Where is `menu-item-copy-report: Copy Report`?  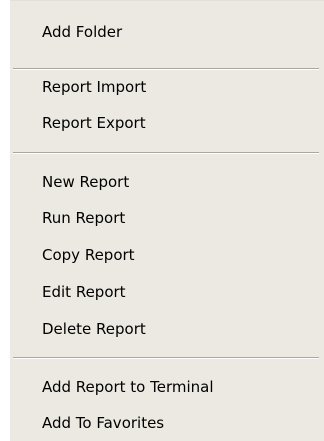
menu-item-copy-report: Copy Report is located at coordinates (162, 255).